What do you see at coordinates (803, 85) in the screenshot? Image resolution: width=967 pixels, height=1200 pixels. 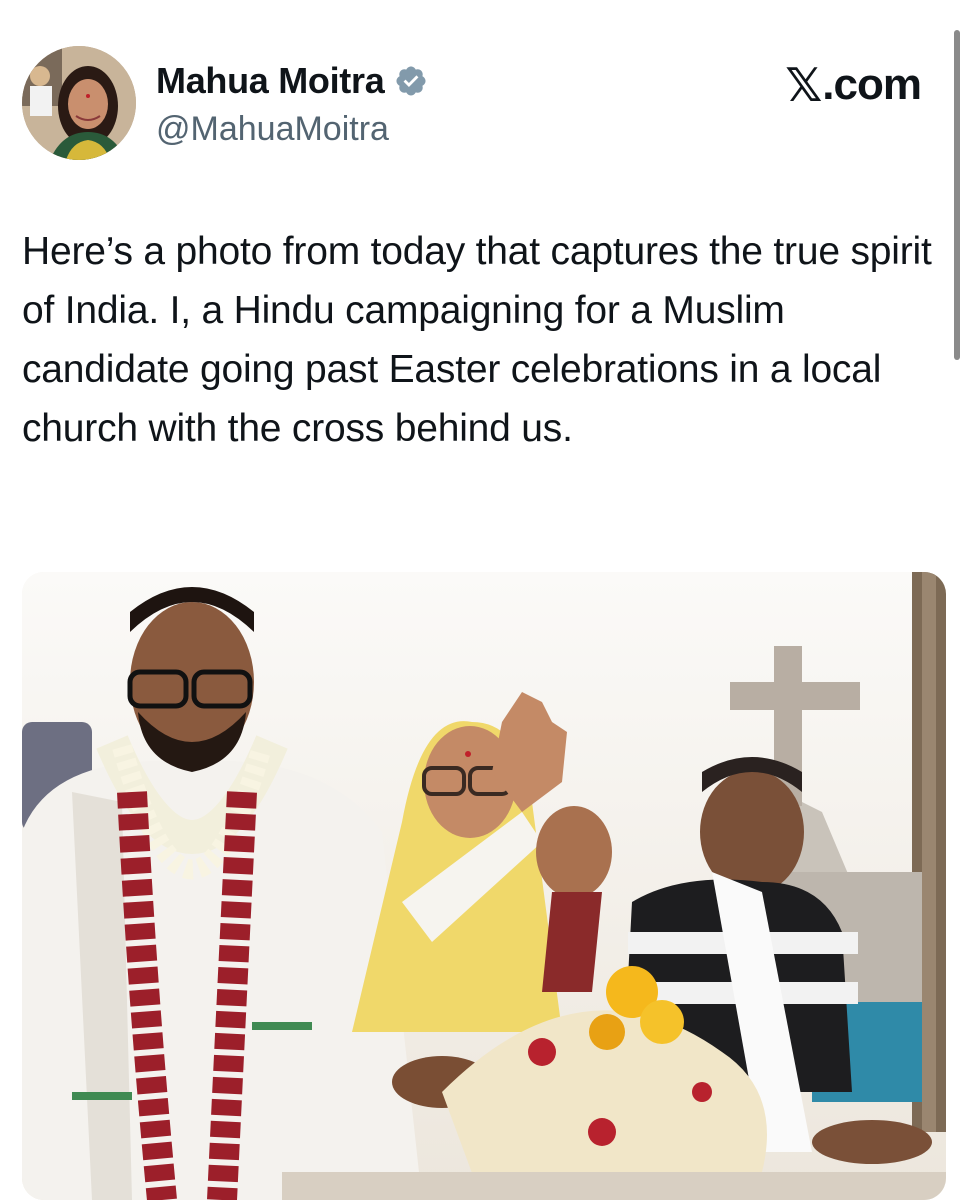 I see `x-logo-icon: 𝕏` at bounding box center [803, 85].